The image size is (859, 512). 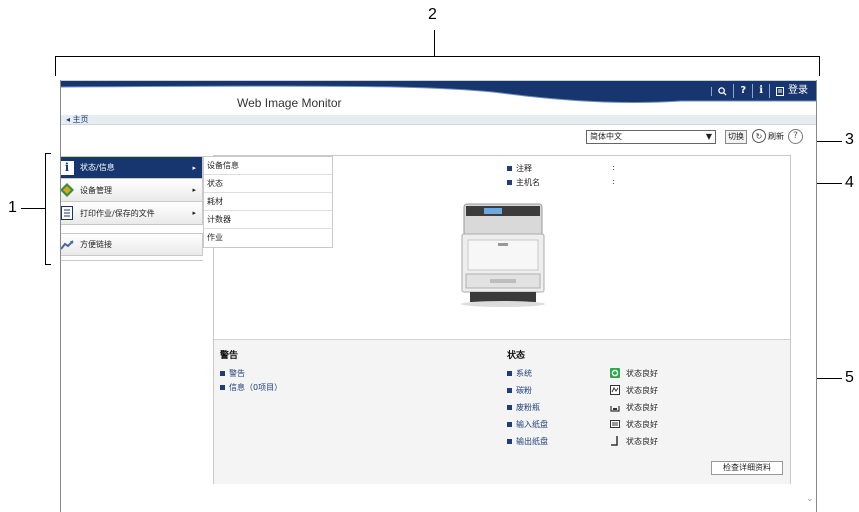 I want to click on scroll-down-icon: ⌄, so click(x=810, y=499).